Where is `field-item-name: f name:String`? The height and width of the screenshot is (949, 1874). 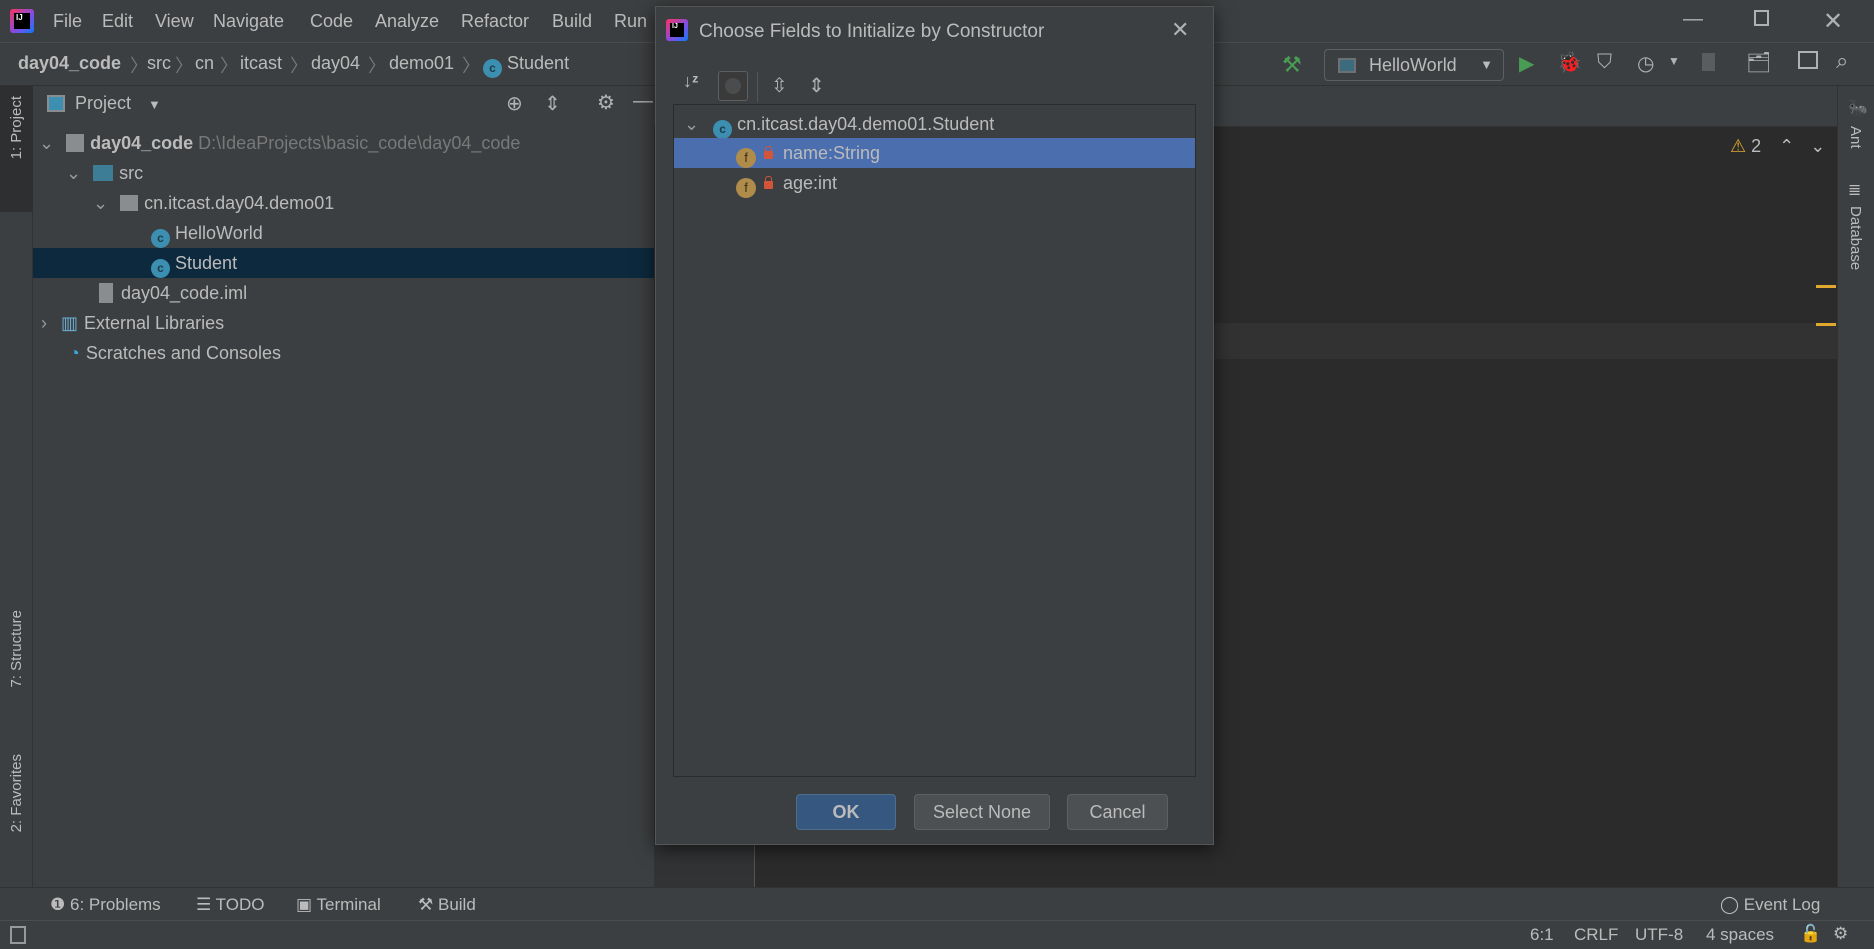
field-item-name: f name:String is located at coordinates (934, 153).